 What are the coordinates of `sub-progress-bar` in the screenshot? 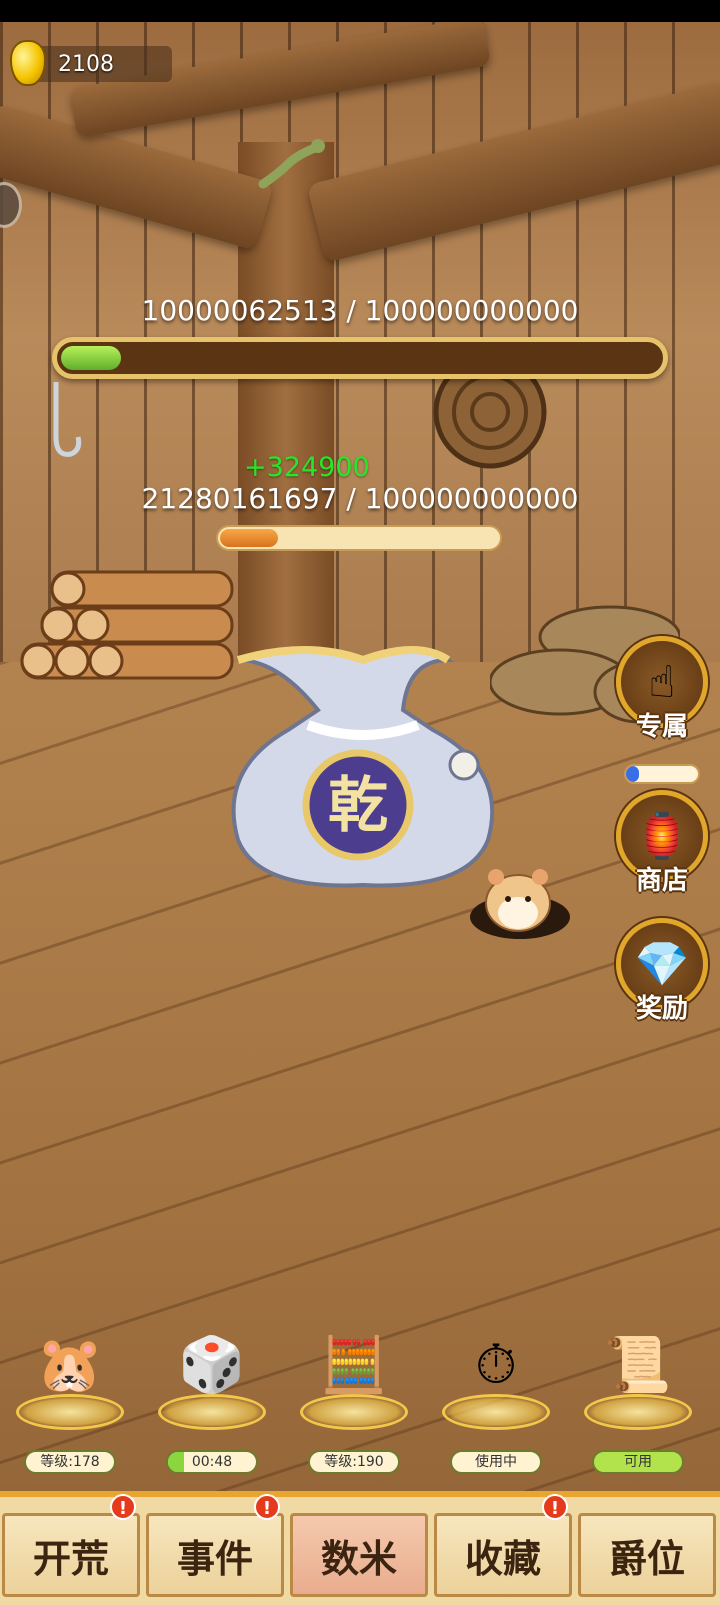 It's located at (359, 538).